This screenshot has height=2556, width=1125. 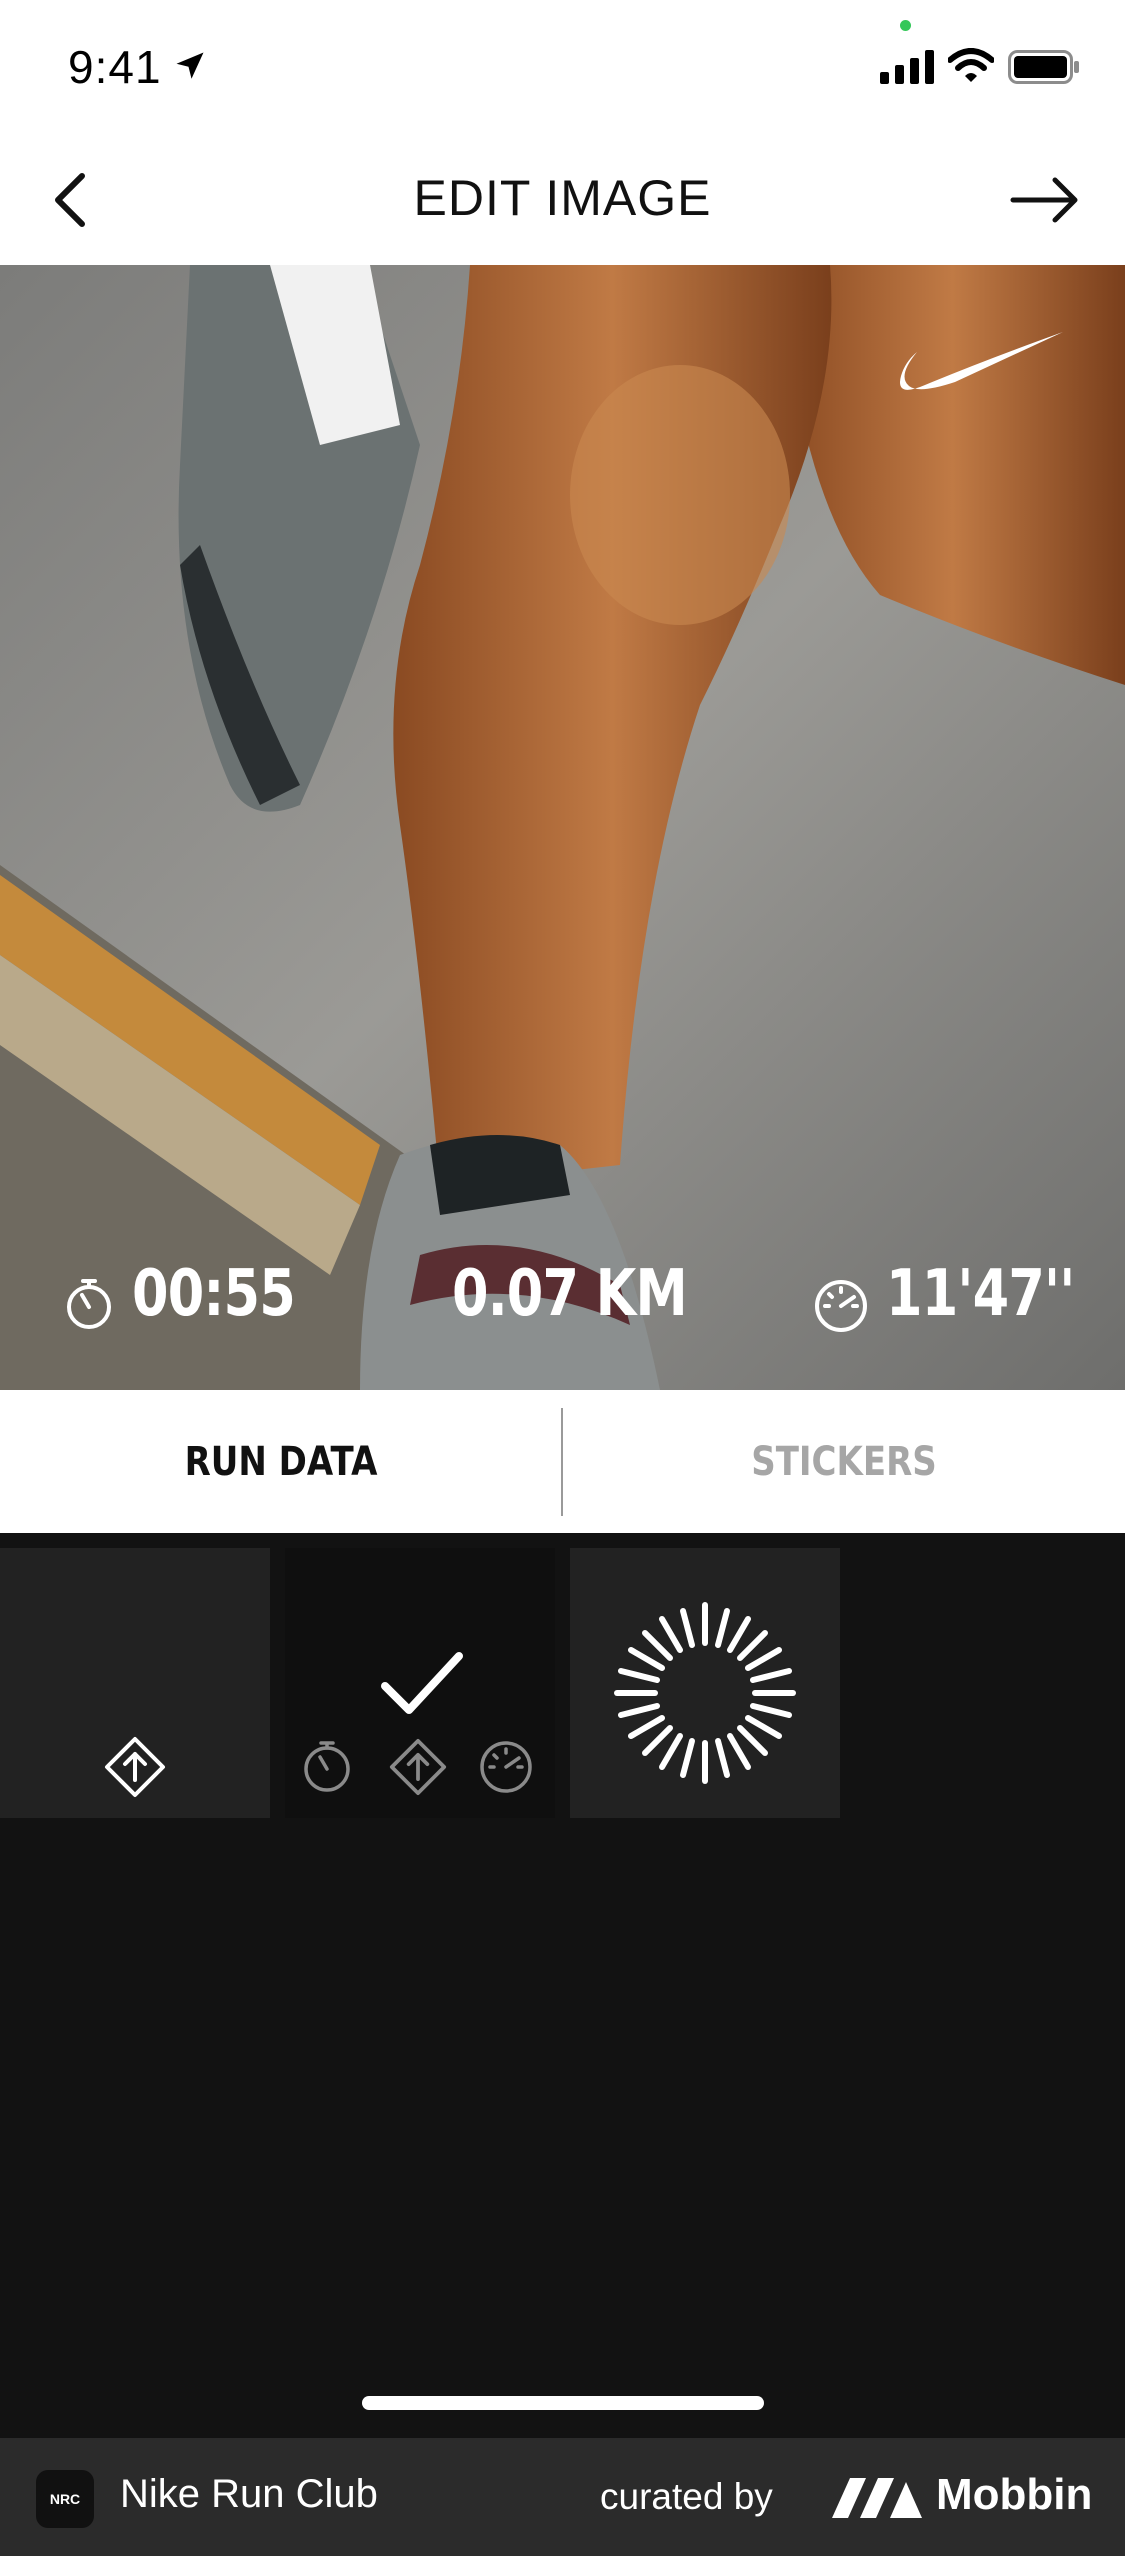 I want to click on mobbin-logo-icon, so click(x=877, y=2498).